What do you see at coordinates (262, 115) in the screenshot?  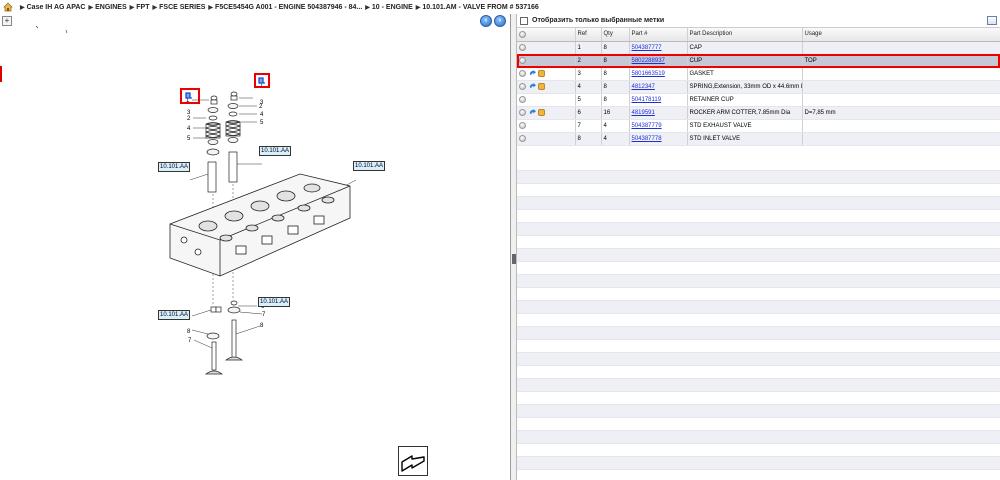 I see `ref-label: 4` at bounding box center [262, 115].